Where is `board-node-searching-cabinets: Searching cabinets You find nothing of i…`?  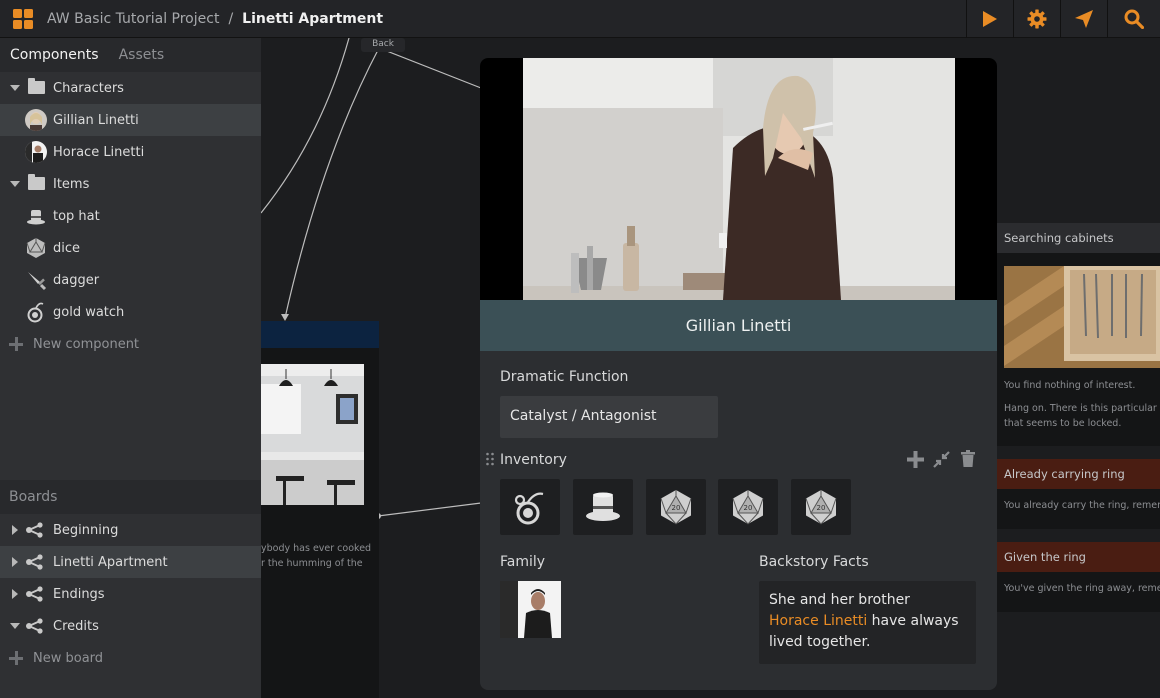 board-node-searching-cabinets: Searching cabinets You find nothing of i… is located at coordinates (1078, 334).